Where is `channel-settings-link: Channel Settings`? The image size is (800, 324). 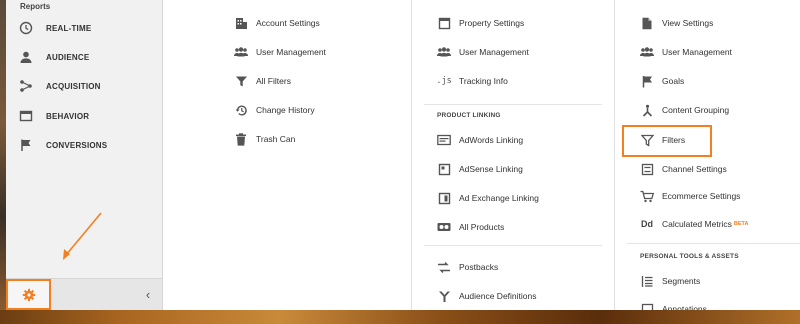 channel-settings-link: Channel Settings is located at coordinates (683, 169).